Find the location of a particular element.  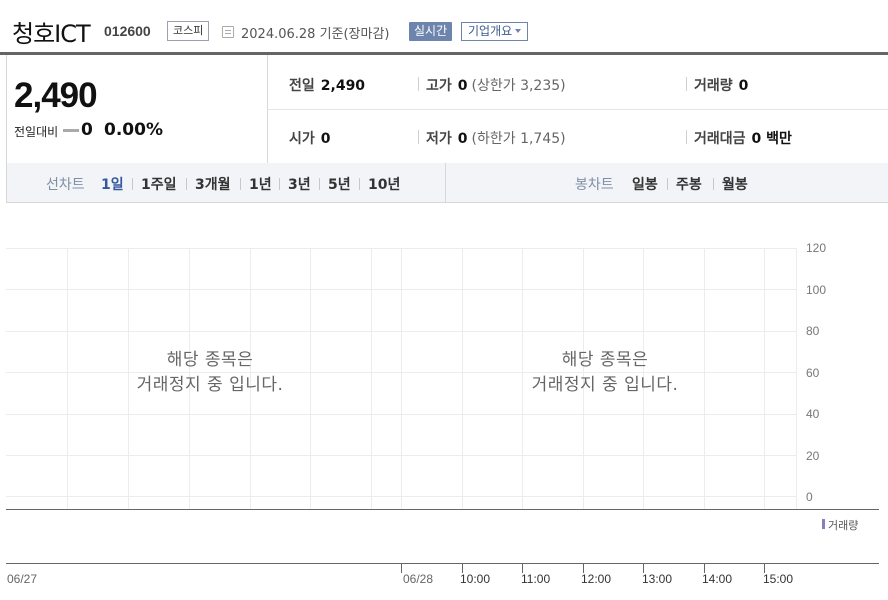

line-chart-label: 선차트 is located at coordinates (65, 185).